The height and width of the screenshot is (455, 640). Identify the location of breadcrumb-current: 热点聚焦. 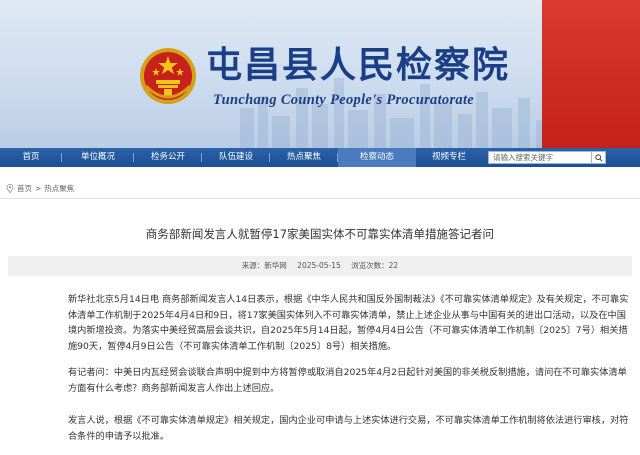
(59, 188).